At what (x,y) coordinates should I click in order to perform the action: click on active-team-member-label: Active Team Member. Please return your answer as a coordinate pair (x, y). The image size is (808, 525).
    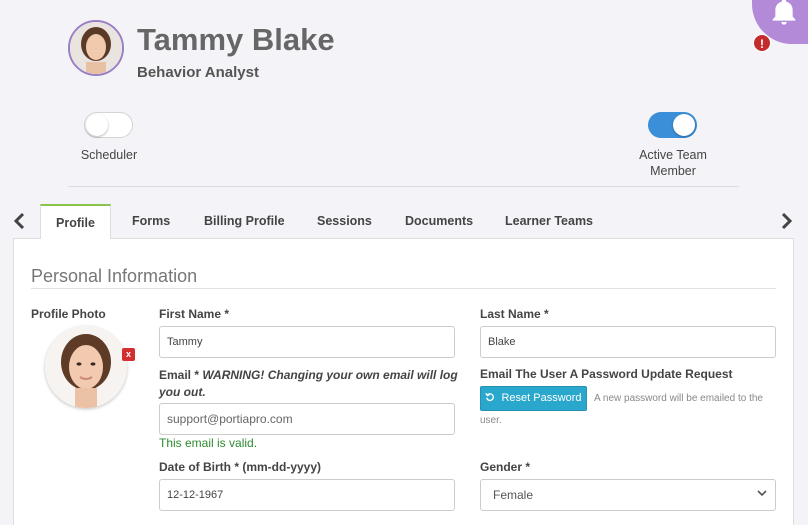
    Looking at the image, I should click on (673, 163).